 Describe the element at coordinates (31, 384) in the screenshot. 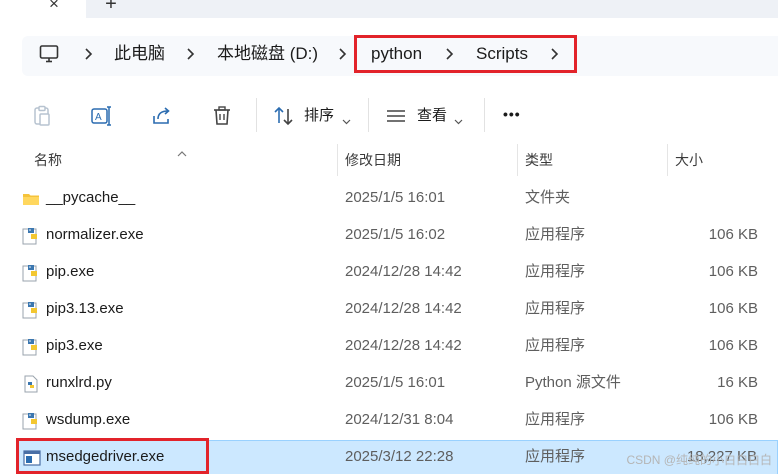

I see `python-file-icon` at that location.